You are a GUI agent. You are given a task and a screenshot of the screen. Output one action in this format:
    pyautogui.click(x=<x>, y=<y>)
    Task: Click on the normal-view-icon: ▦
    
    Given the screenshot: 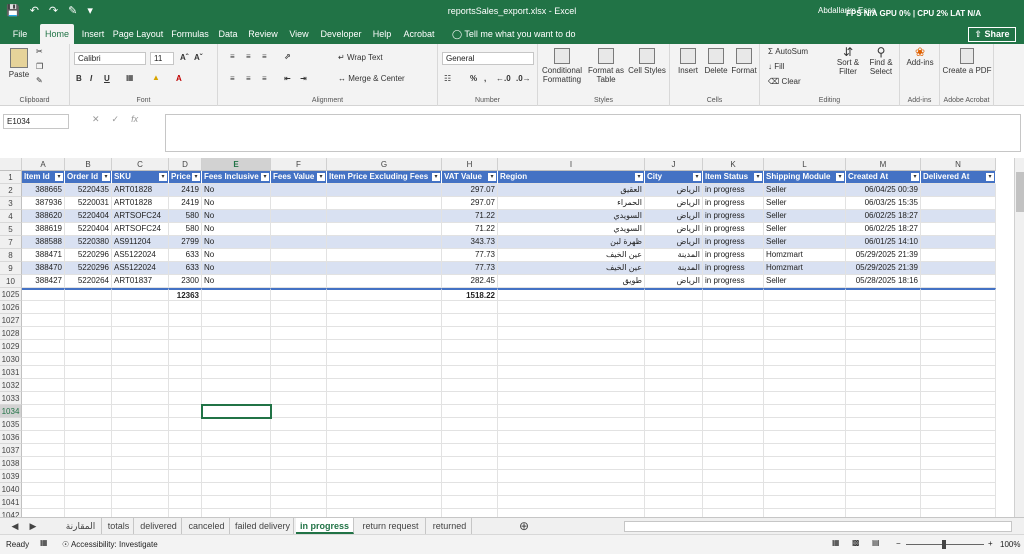 What is the action you would take?
    pyautogui.click(x=836, y=542)
    